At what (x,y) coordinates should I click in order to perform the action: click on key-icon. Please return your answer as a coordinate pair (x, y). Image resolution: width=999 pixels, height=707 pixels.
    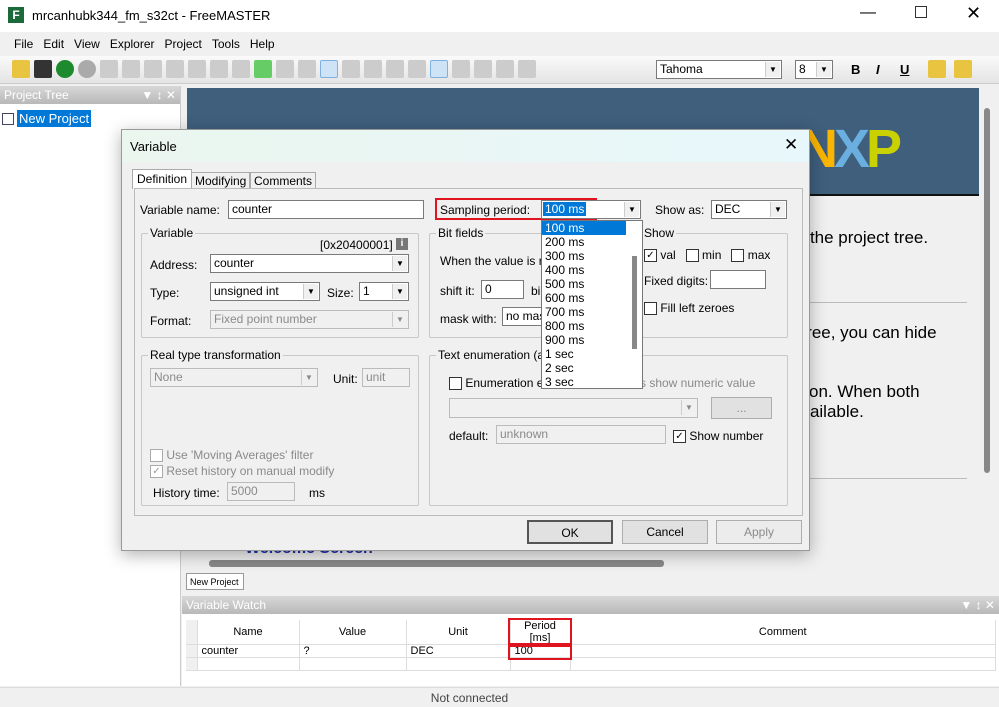
    Looking at the image, I should click on (109, 69).